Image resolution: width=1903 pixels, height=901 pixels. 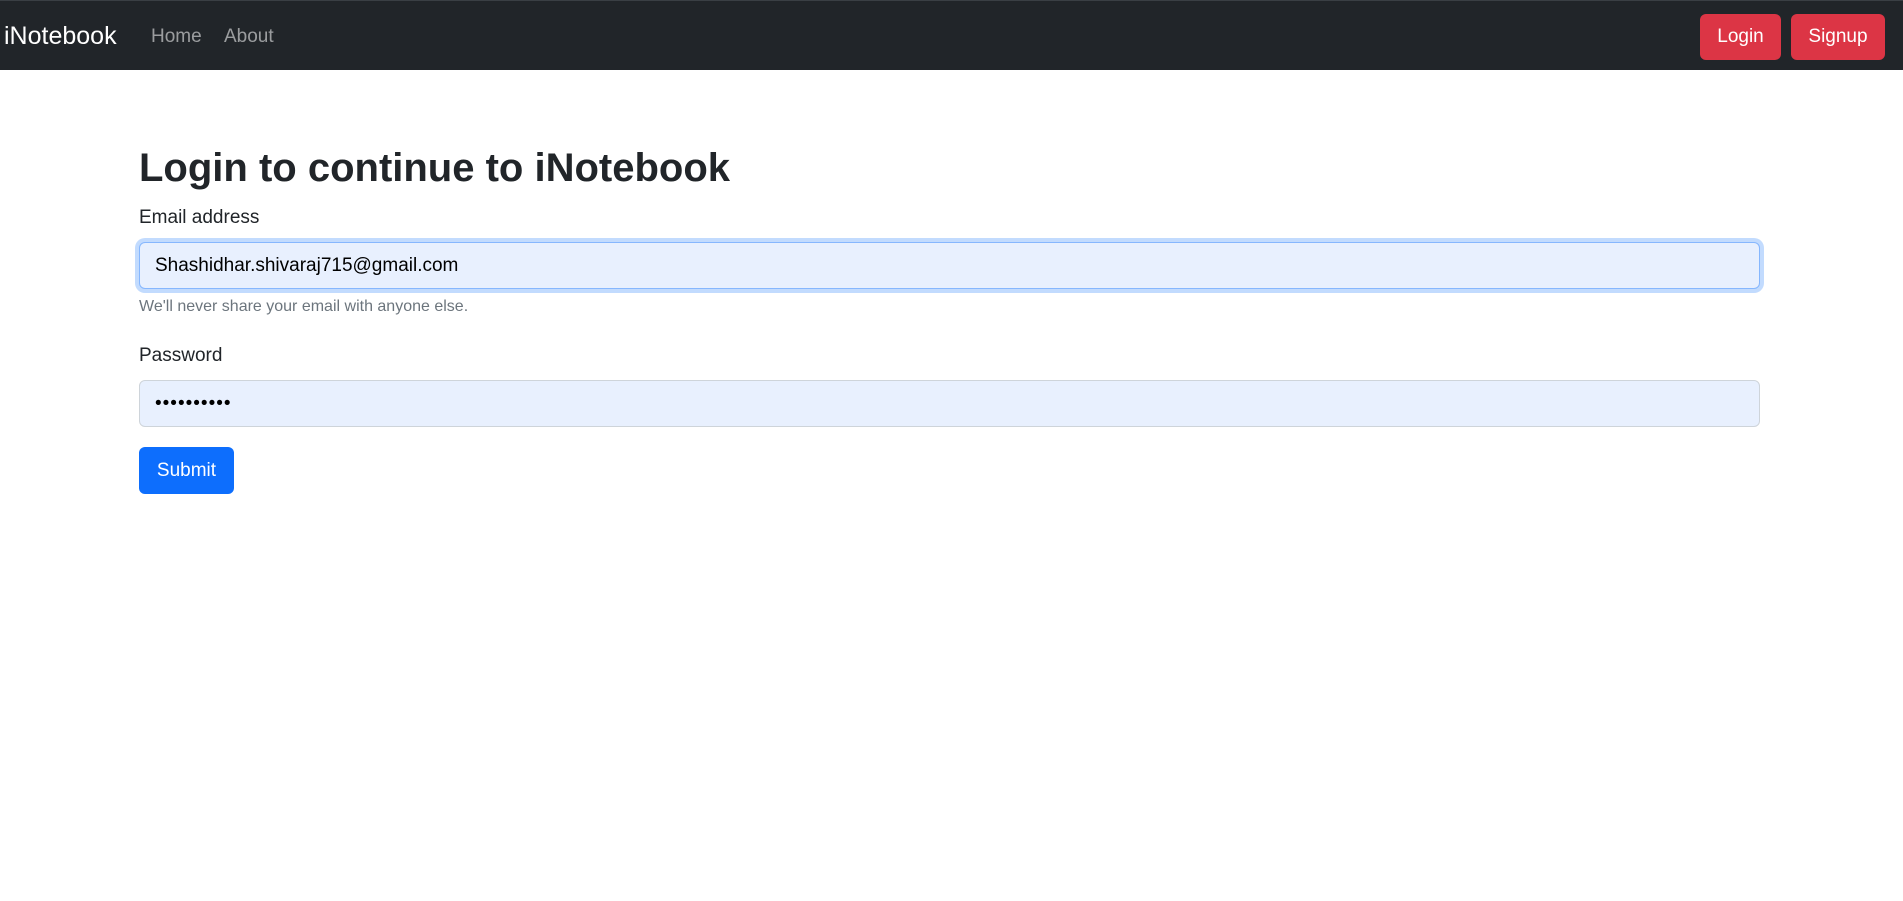 I want to click on nav-link-about: About, so click(x=249, y=37).